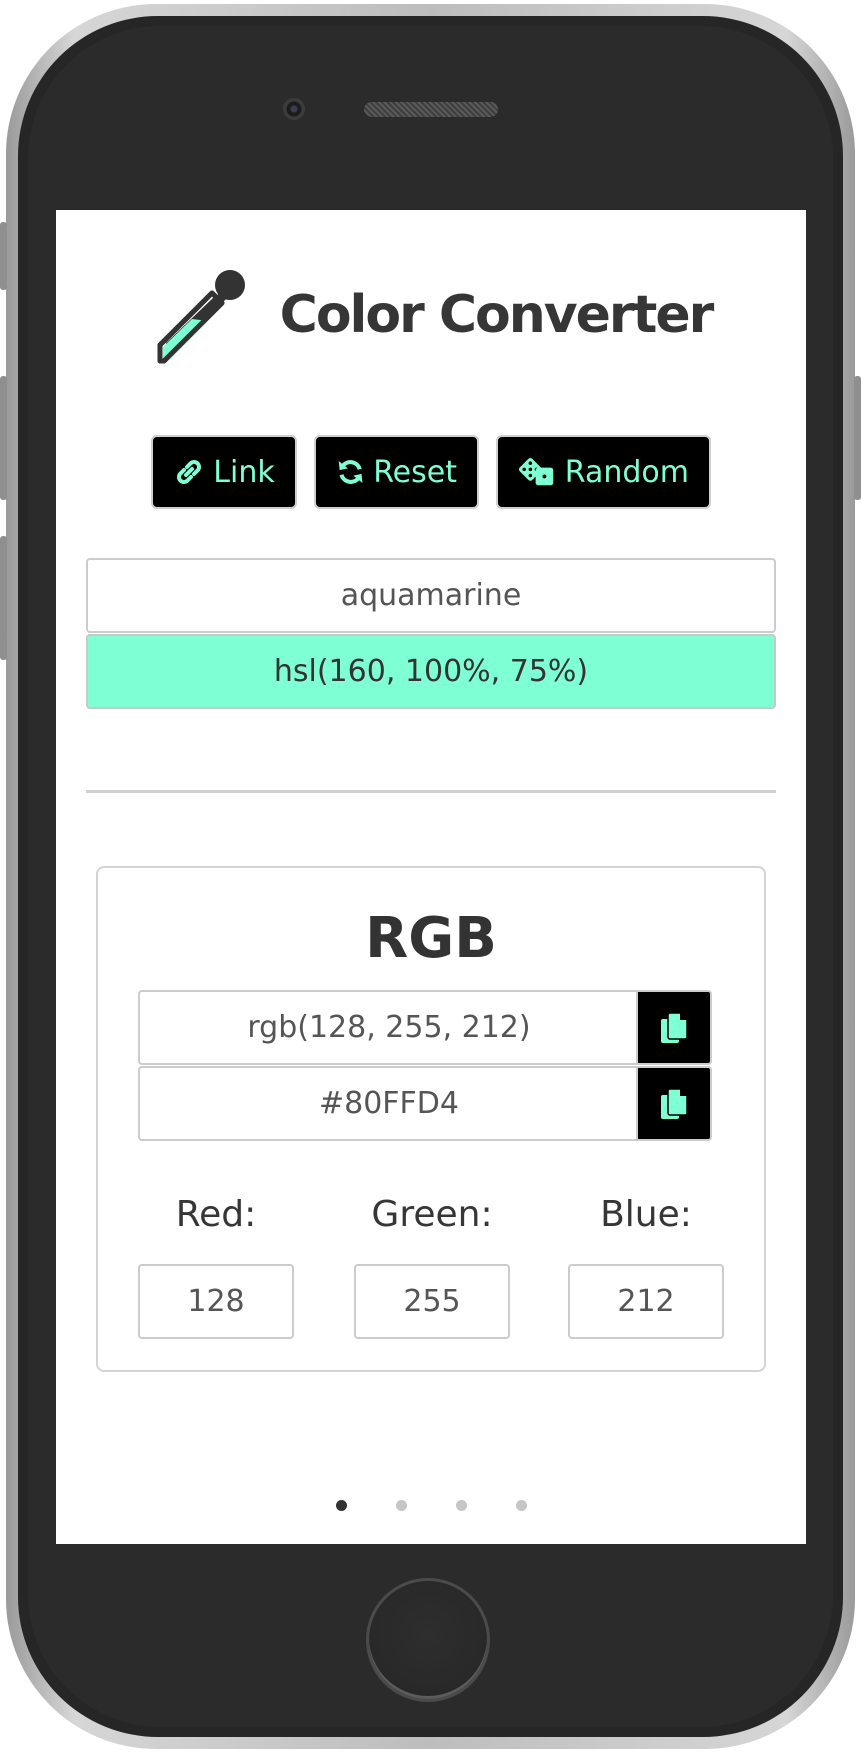 This screenshot has height=1753, width=861. I want to click on rgb-panel-heading: RGB, so click(431, 938).